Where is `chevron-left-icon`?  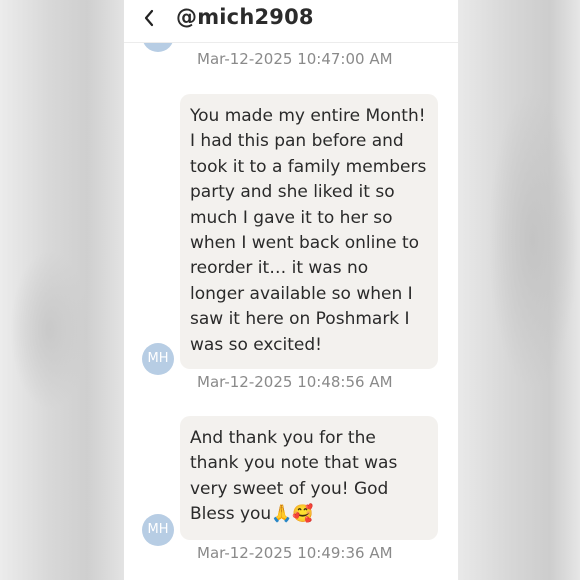 chevron-left-icon is located at coordinates (150, 18).